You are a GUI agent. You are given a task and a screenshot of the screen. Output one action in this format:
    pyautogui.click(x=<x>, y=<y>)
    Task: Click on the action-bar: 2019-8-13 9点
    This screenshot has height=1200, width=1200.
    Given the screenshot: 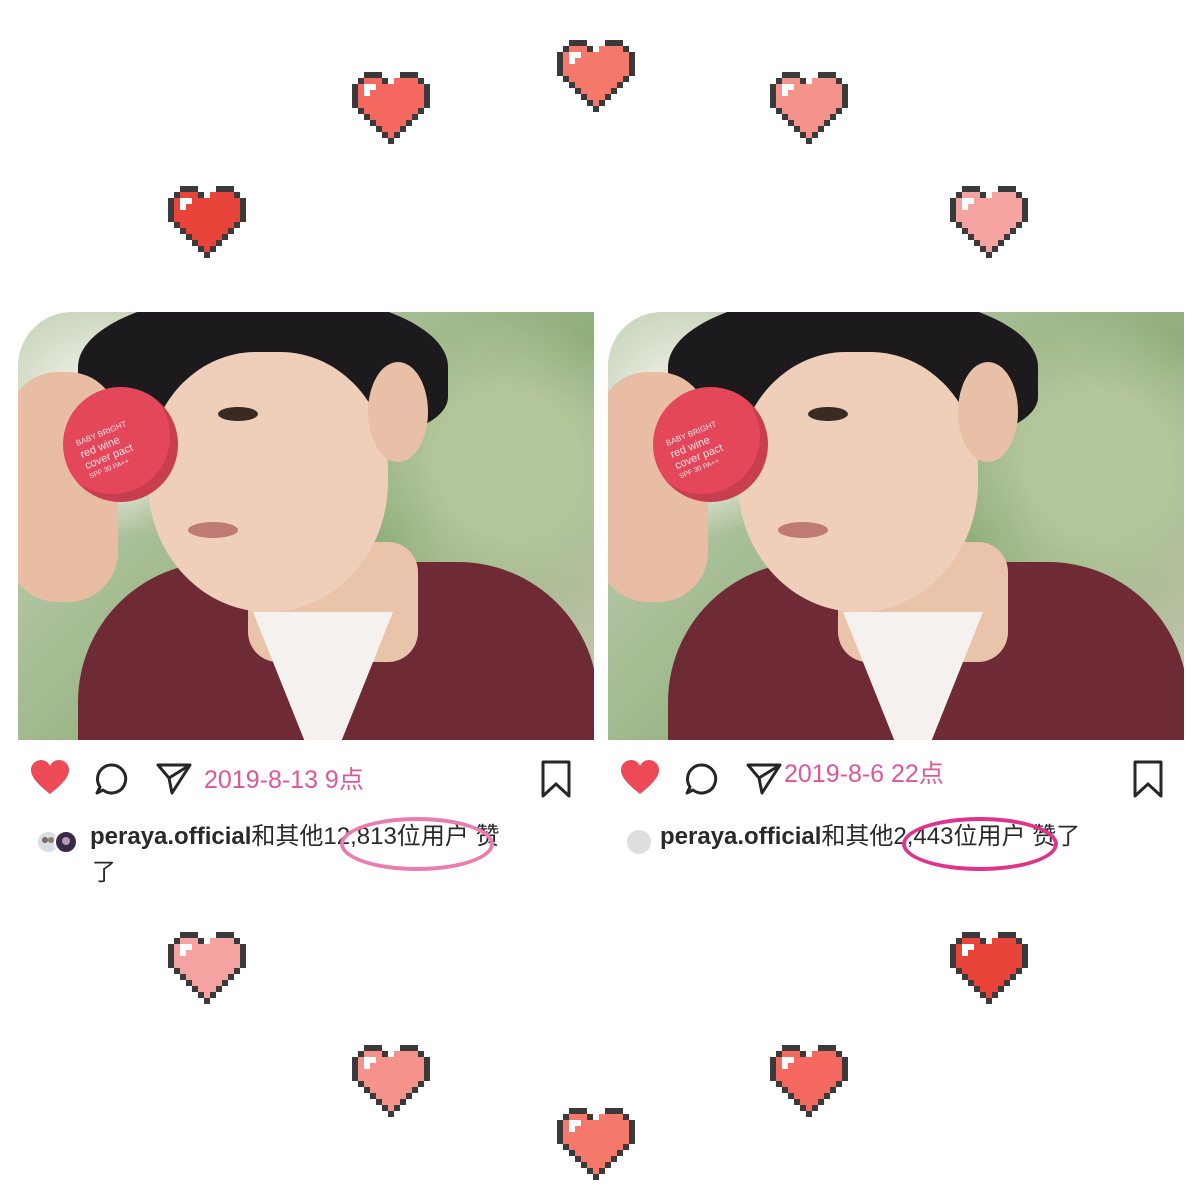 What is the action you would take?
    pyautogui.click(x=306, y=777)
    